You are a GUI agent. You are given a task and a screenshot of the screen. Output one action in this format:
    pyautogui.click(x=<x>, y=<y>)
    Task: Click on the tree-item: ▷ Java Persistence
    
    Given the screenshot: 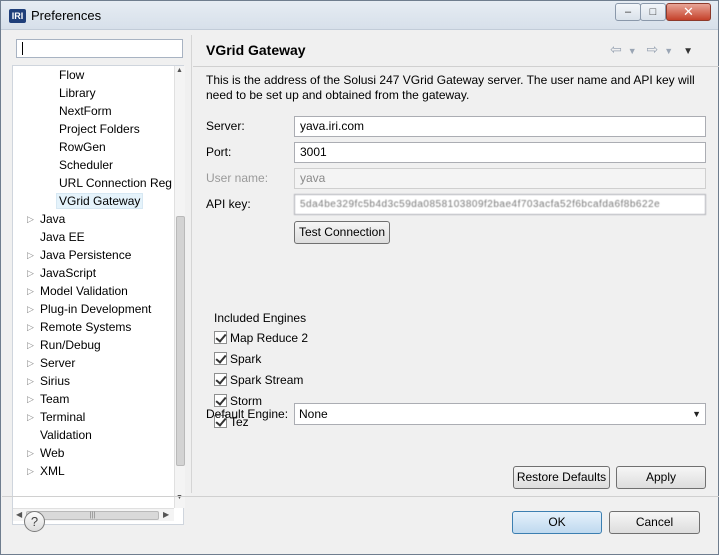 What is the action you would take?
    pyautogui.click(x=79, y=255)
    